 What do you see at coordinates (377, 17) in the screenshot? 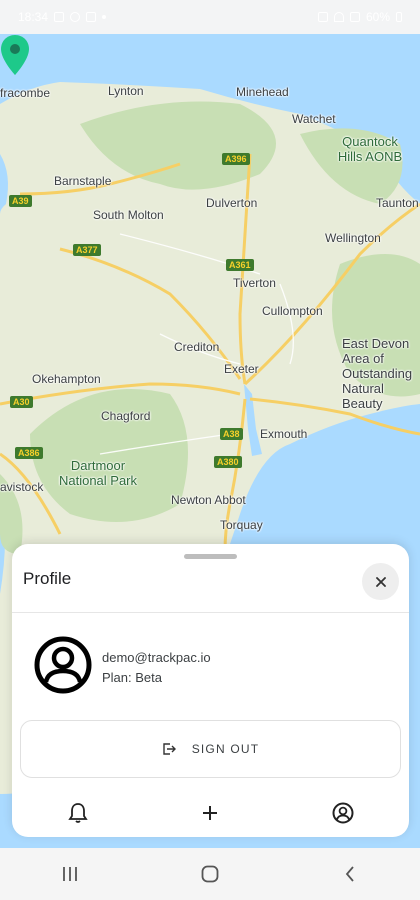
I see `battery-level: 60%` at bounding box center [377, 17].